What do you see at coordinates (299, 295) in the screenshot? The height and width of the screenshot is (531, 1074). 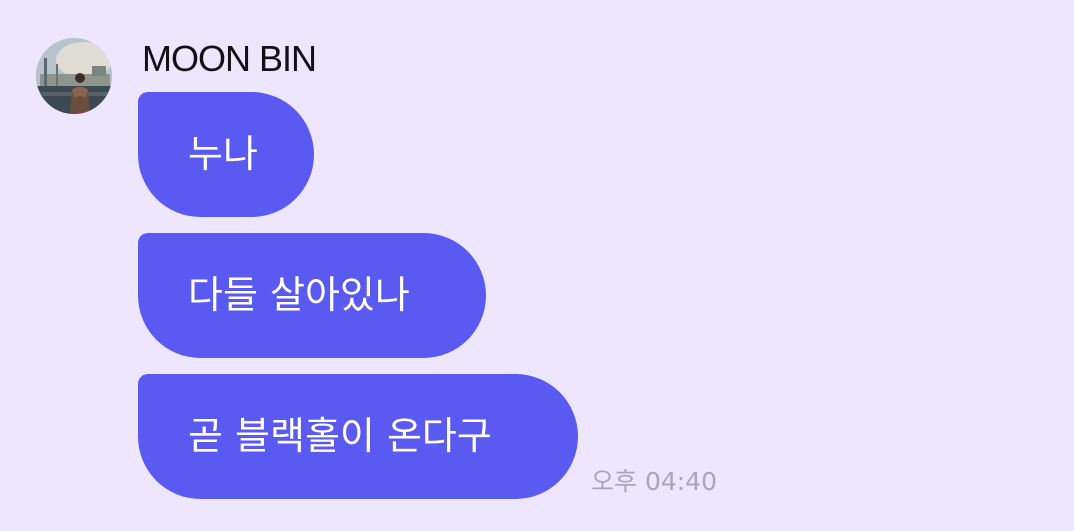 I see `message-text: 다들 살아있나` at bounding box center [299, 295].